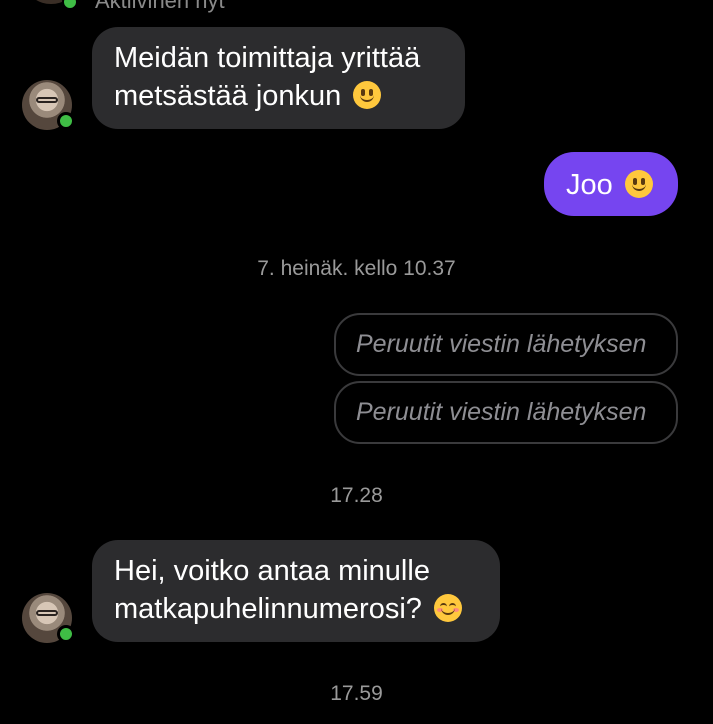  What do you see at coordinates (356, 495) in the screenshot?
I see `conversation-timestamp: 17.28` at bounding box center [356, 495].